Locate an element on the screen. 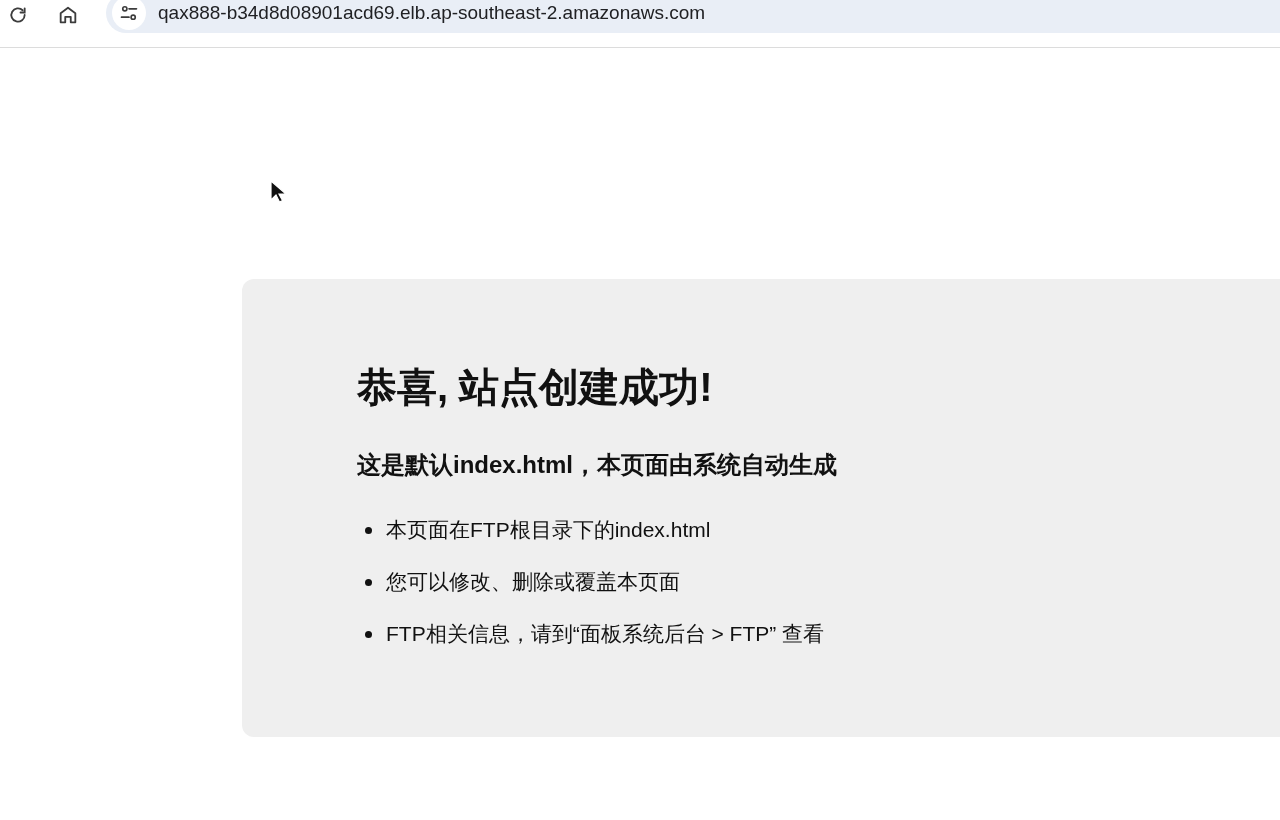  sliders-icon is located at coordinates (129, 13).